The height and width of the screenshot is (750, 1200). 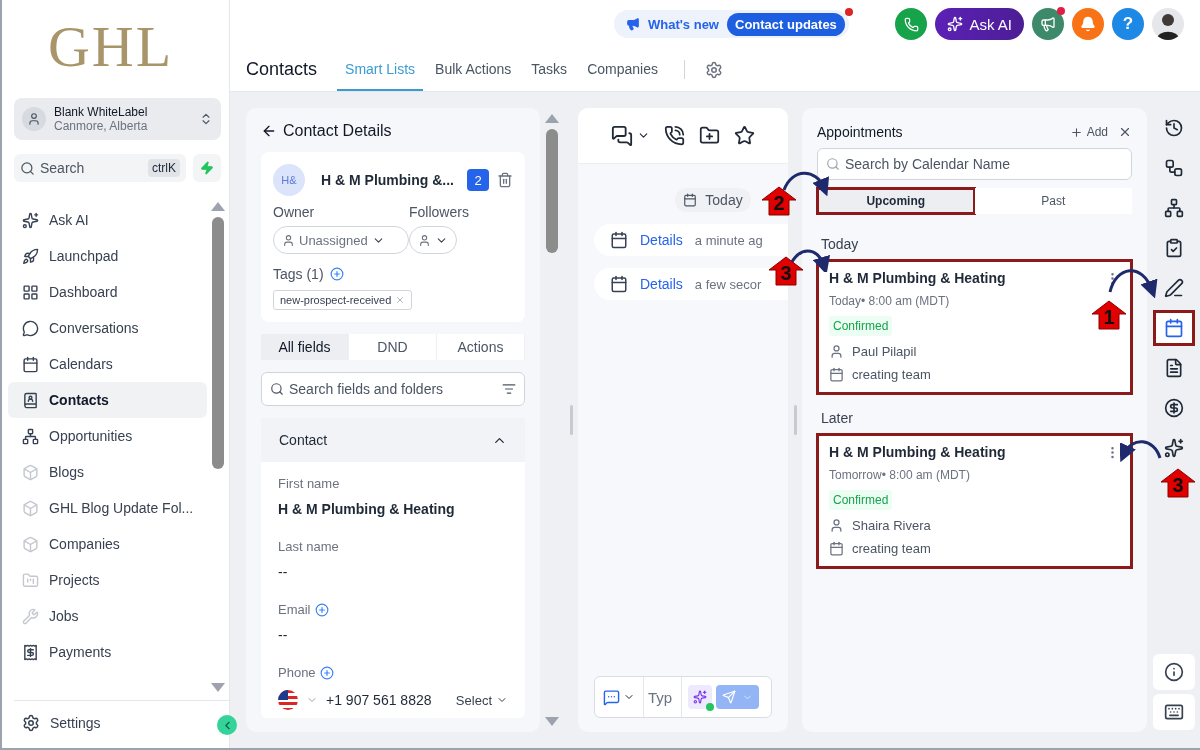 I want to click on pen-icon, so click(x=1173, y=288).